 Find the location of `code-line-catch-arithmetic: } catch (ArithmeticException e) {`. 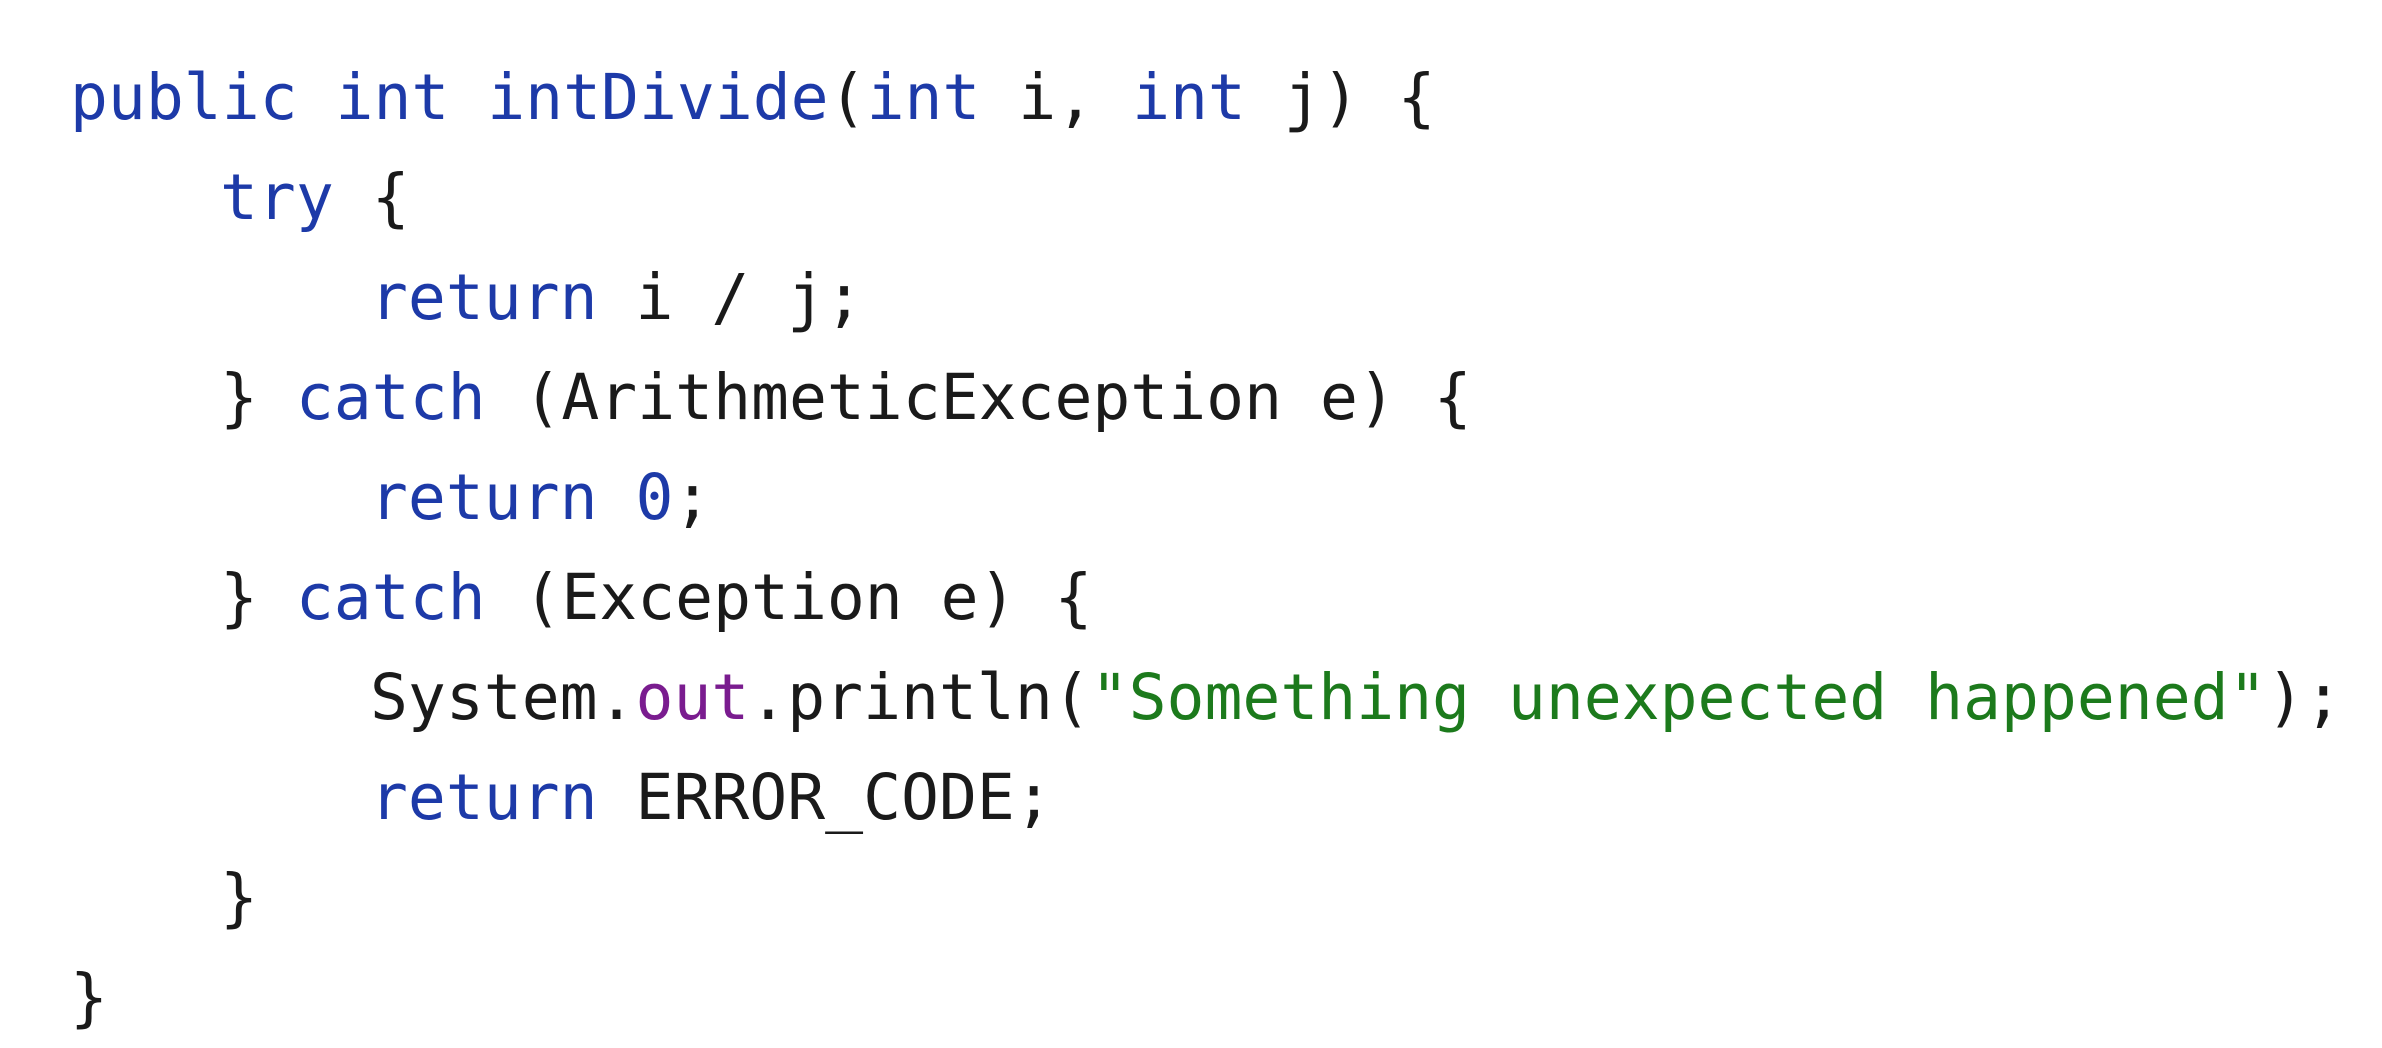

code-line-catch-arithmetic: } catch (ArithmeticException e) { is located at coordinates (846, 398).